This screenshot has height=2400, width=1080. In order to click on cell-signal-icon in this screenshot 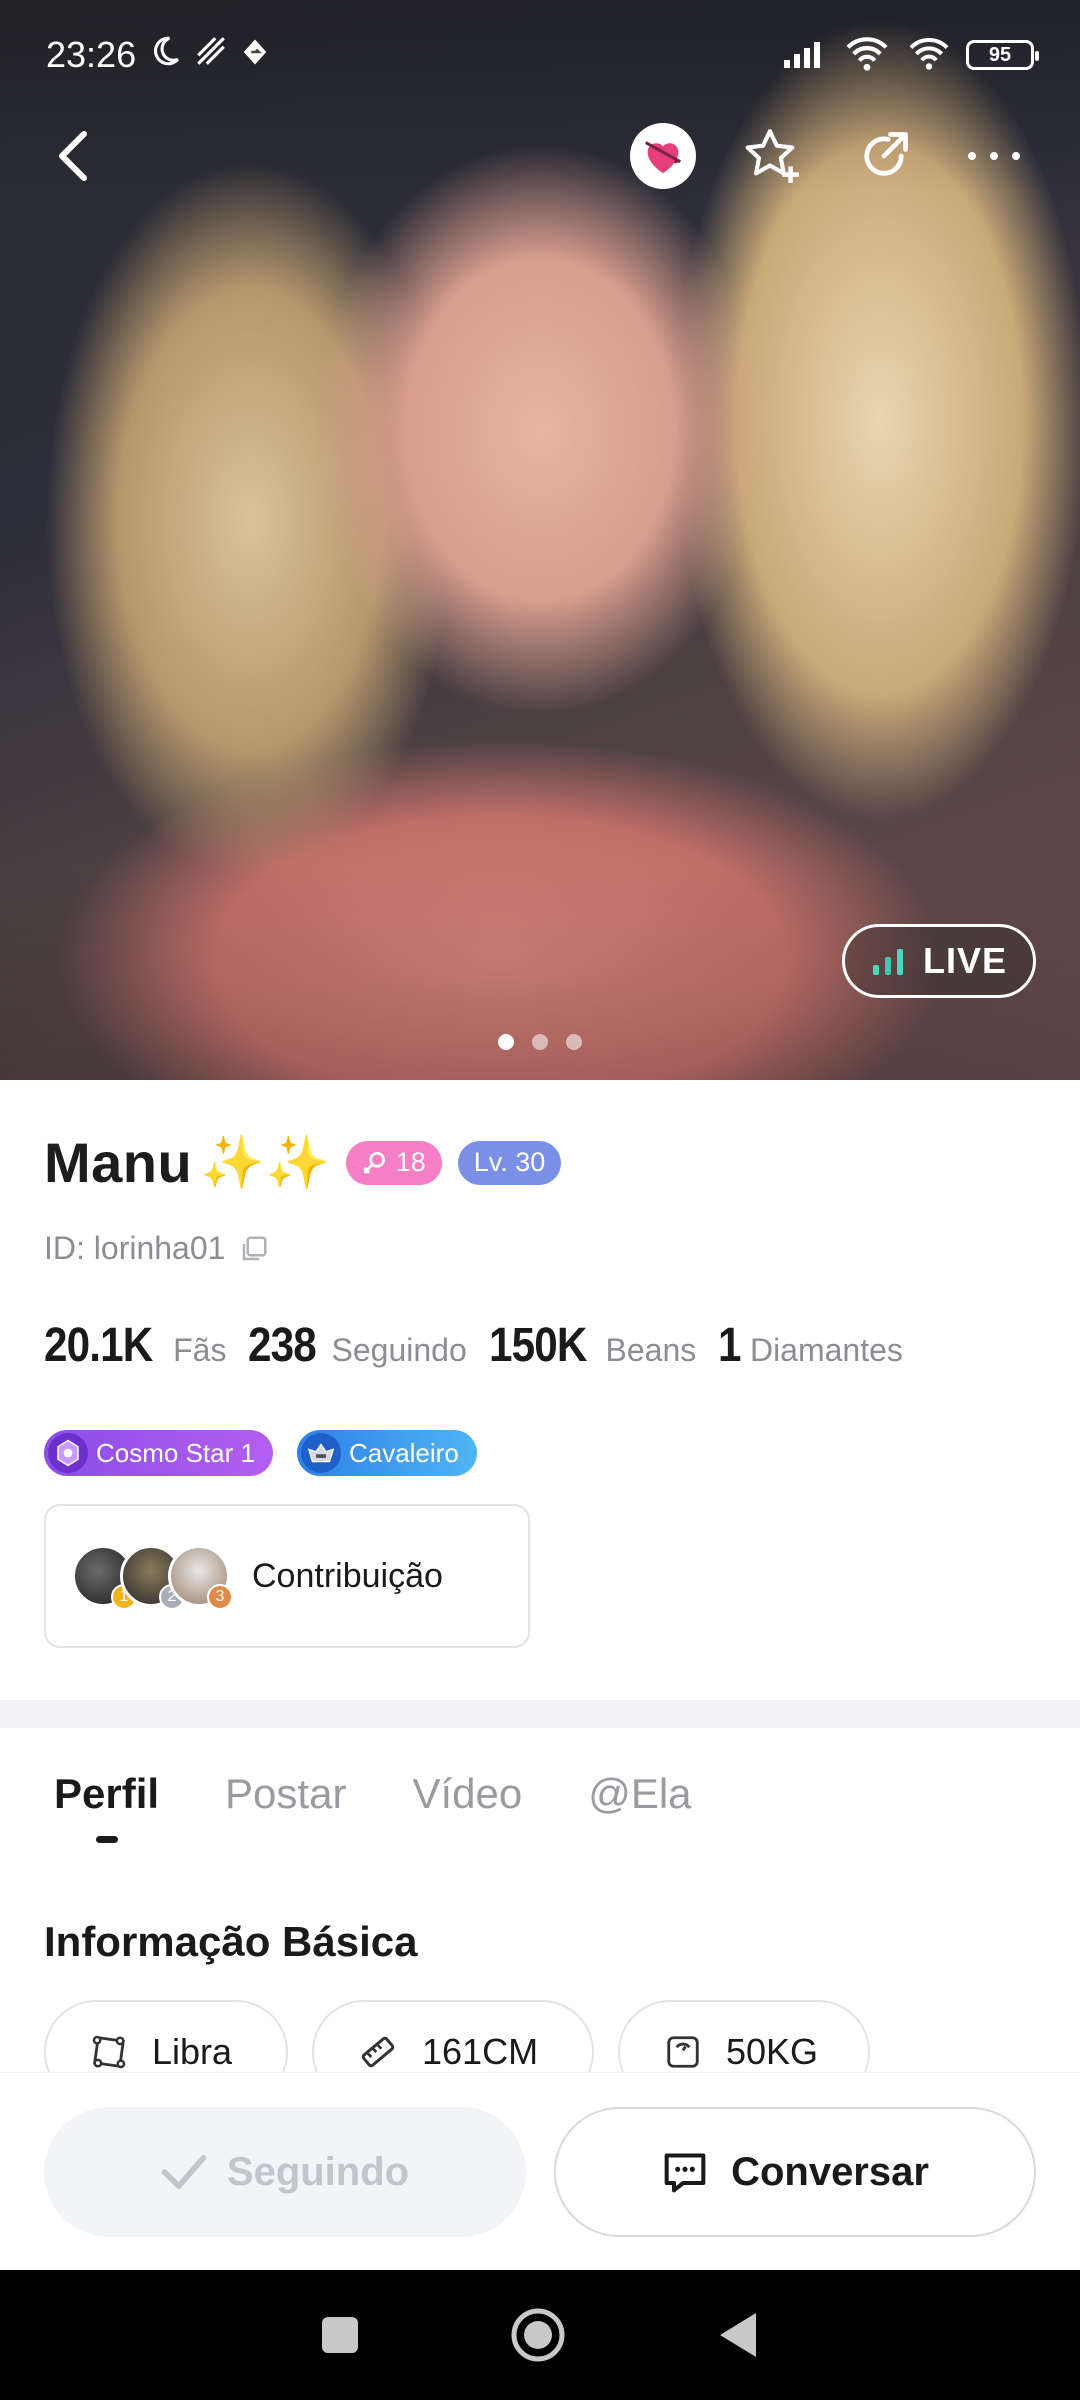, I will do `click(805, 55)`.